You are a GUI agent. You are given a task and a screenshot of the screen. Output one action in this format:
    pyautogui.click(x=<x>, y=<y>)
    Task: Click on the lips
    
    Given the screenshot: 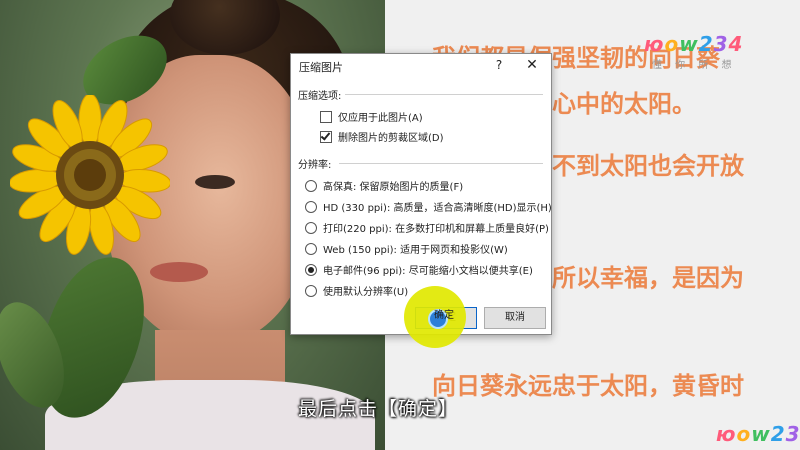 What is the action you would take?
    pyautogui.click(x=179, y=272)
    